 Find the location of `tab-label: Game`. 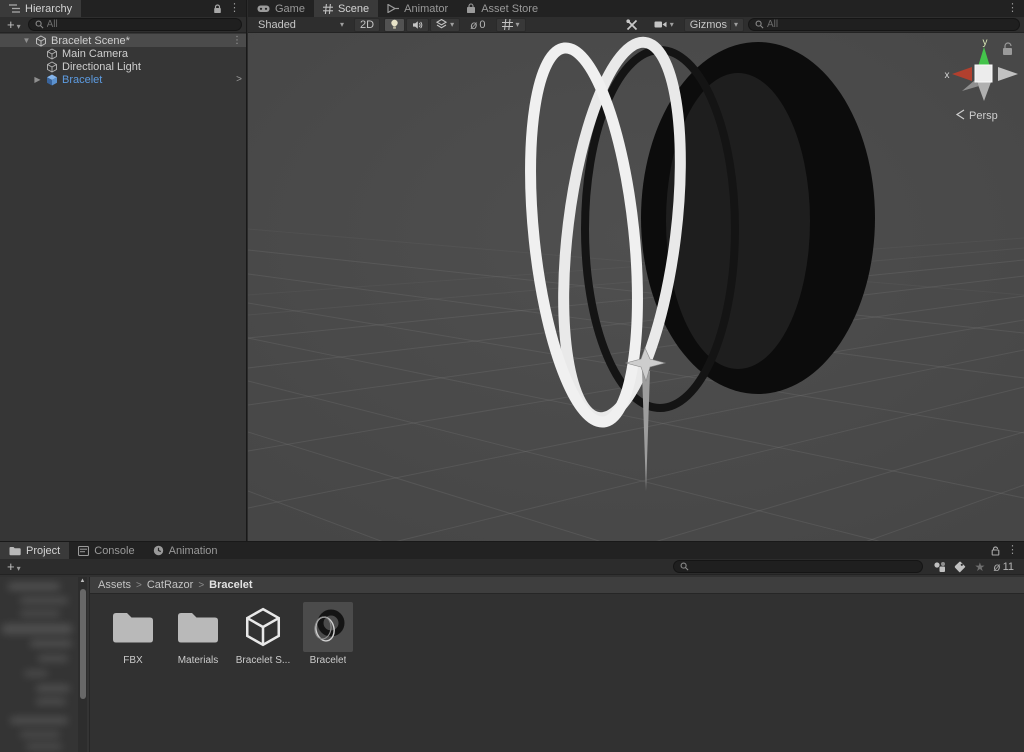

tab-label: Game is located at coordinates (290, 8).